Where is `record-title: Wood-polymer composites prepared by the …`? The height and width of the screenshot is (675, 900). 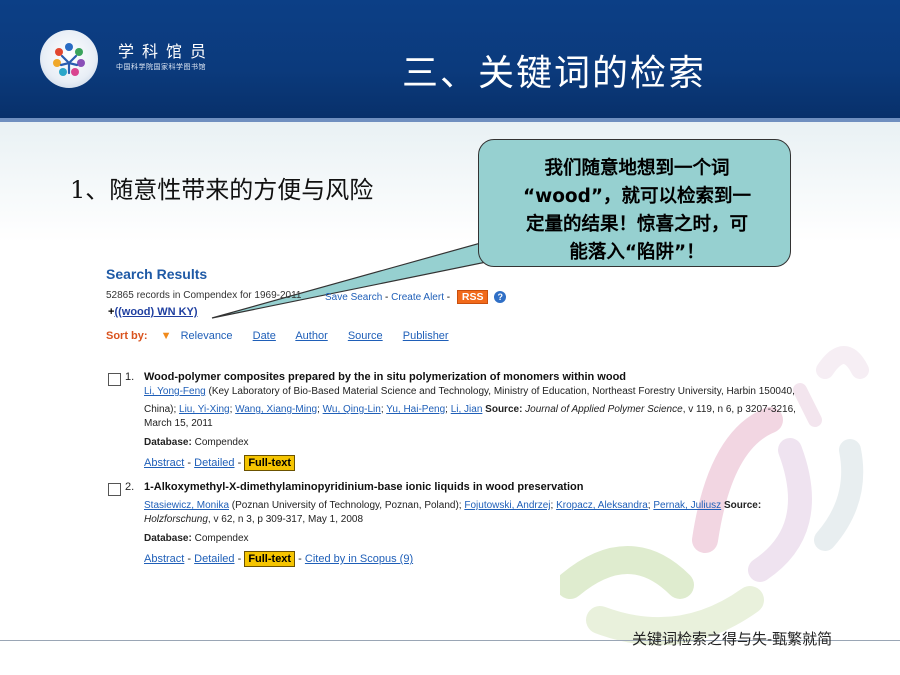
record-title: Wood-polymer composites prepared by the … is located at coordinates (385, 377).